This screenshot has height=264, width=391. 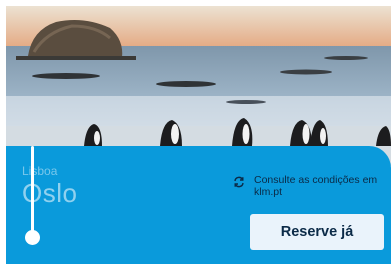 What do you see at coordinates (32, 237) in the screenshot?
I see `route-end-dot` at bounding box center [32, 237].